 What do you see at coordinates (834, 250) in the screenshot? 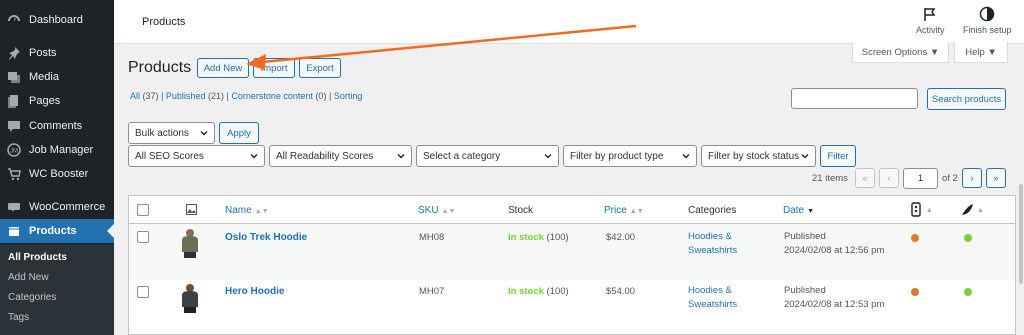
I see `date-value: 2024/02/08 at 12:56 pm` at bounding box center [834, 250].